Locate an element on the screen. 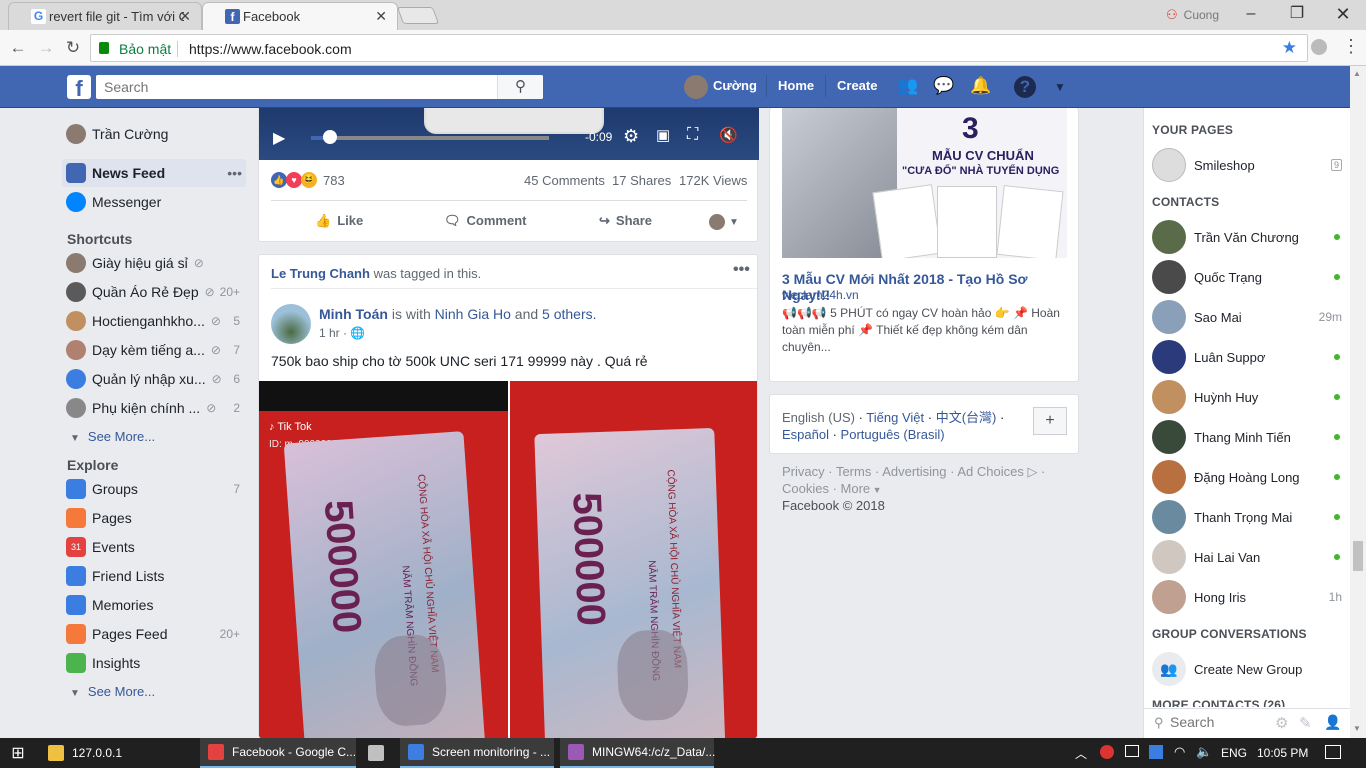 The image size is (1366, 768). comment-button: 🗨 Comment is located at coordinates (485, 221).